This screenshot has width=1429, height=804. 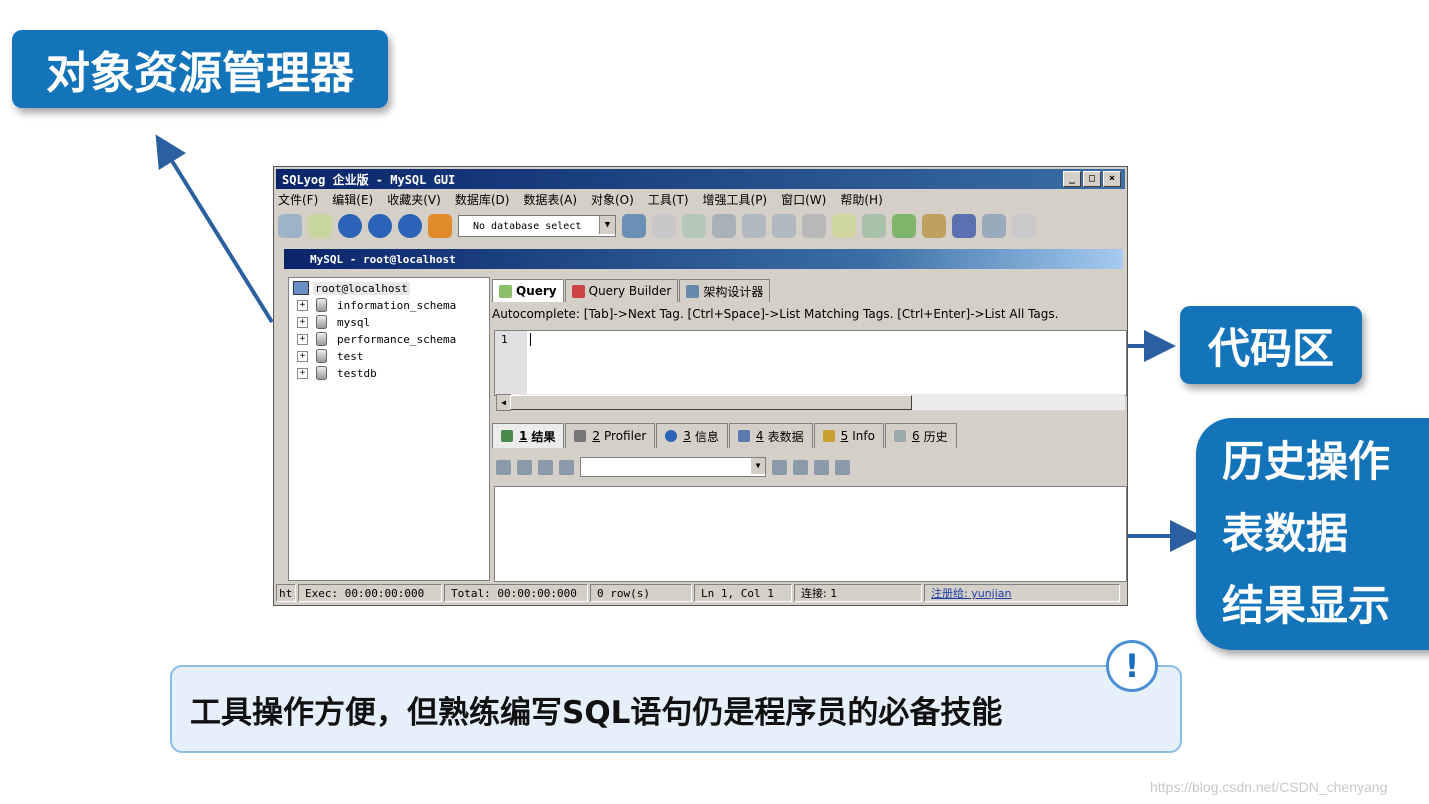 I want to click on tab-label: 历史, so click(x=935, y=436).